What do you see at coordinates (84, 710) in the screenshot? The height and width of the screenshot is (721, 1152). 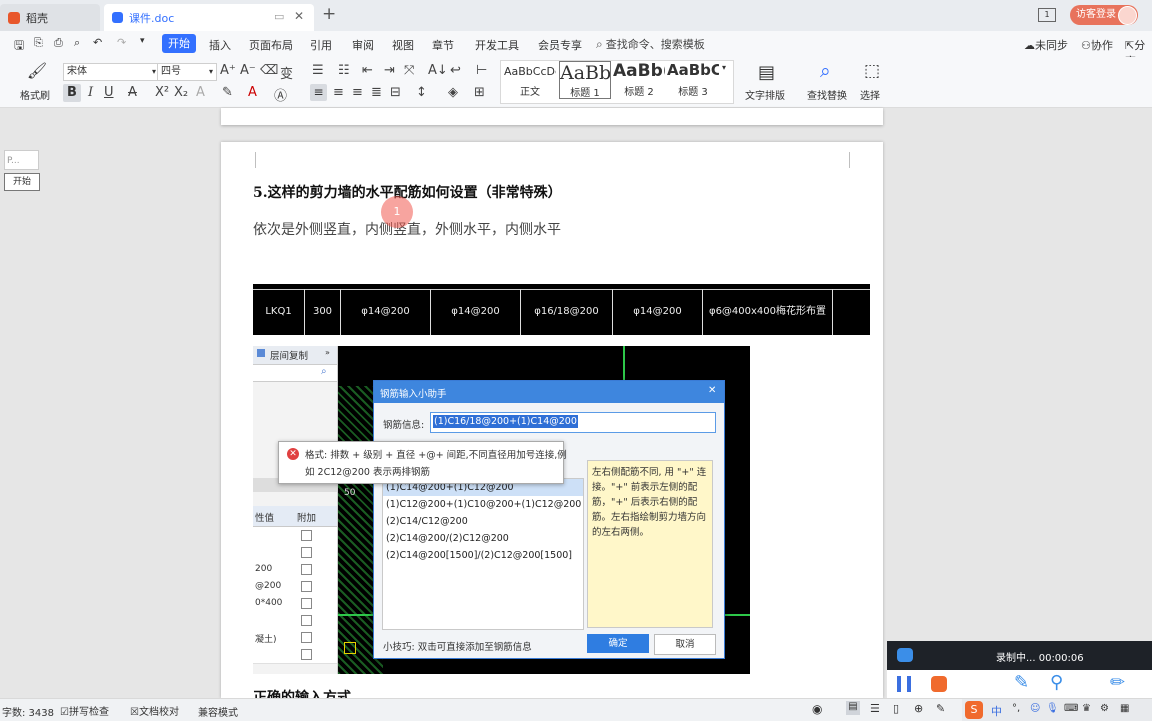 I see `spell-check: ☑拼写检查` at bounding box center [84, 710].